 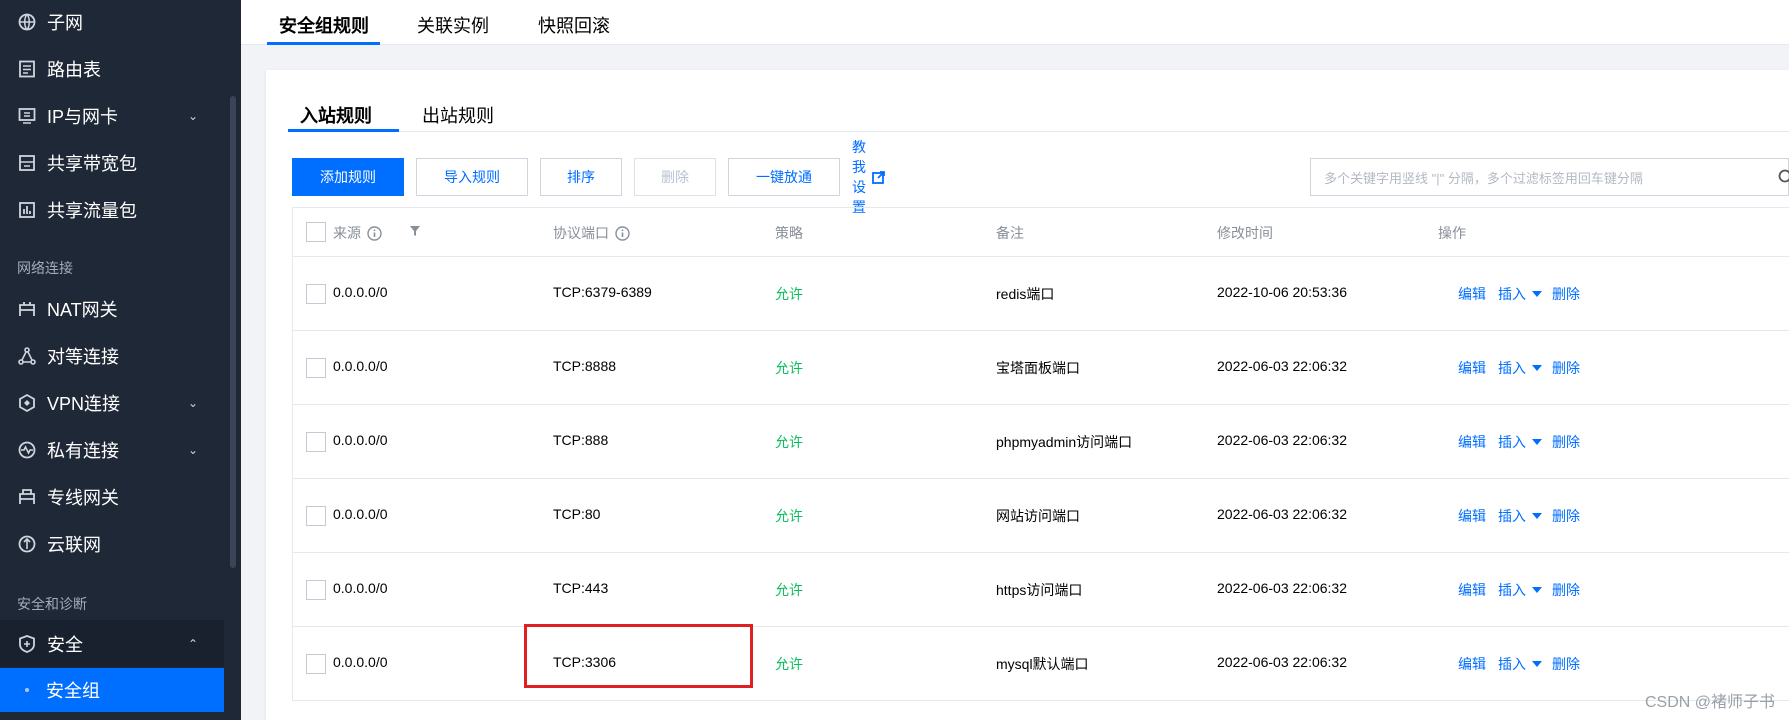 What do you see at coordinates (453, 25) in the screenshot?
I see `tab-associated-instances: 关联实例` at bounding box center [453, 25].